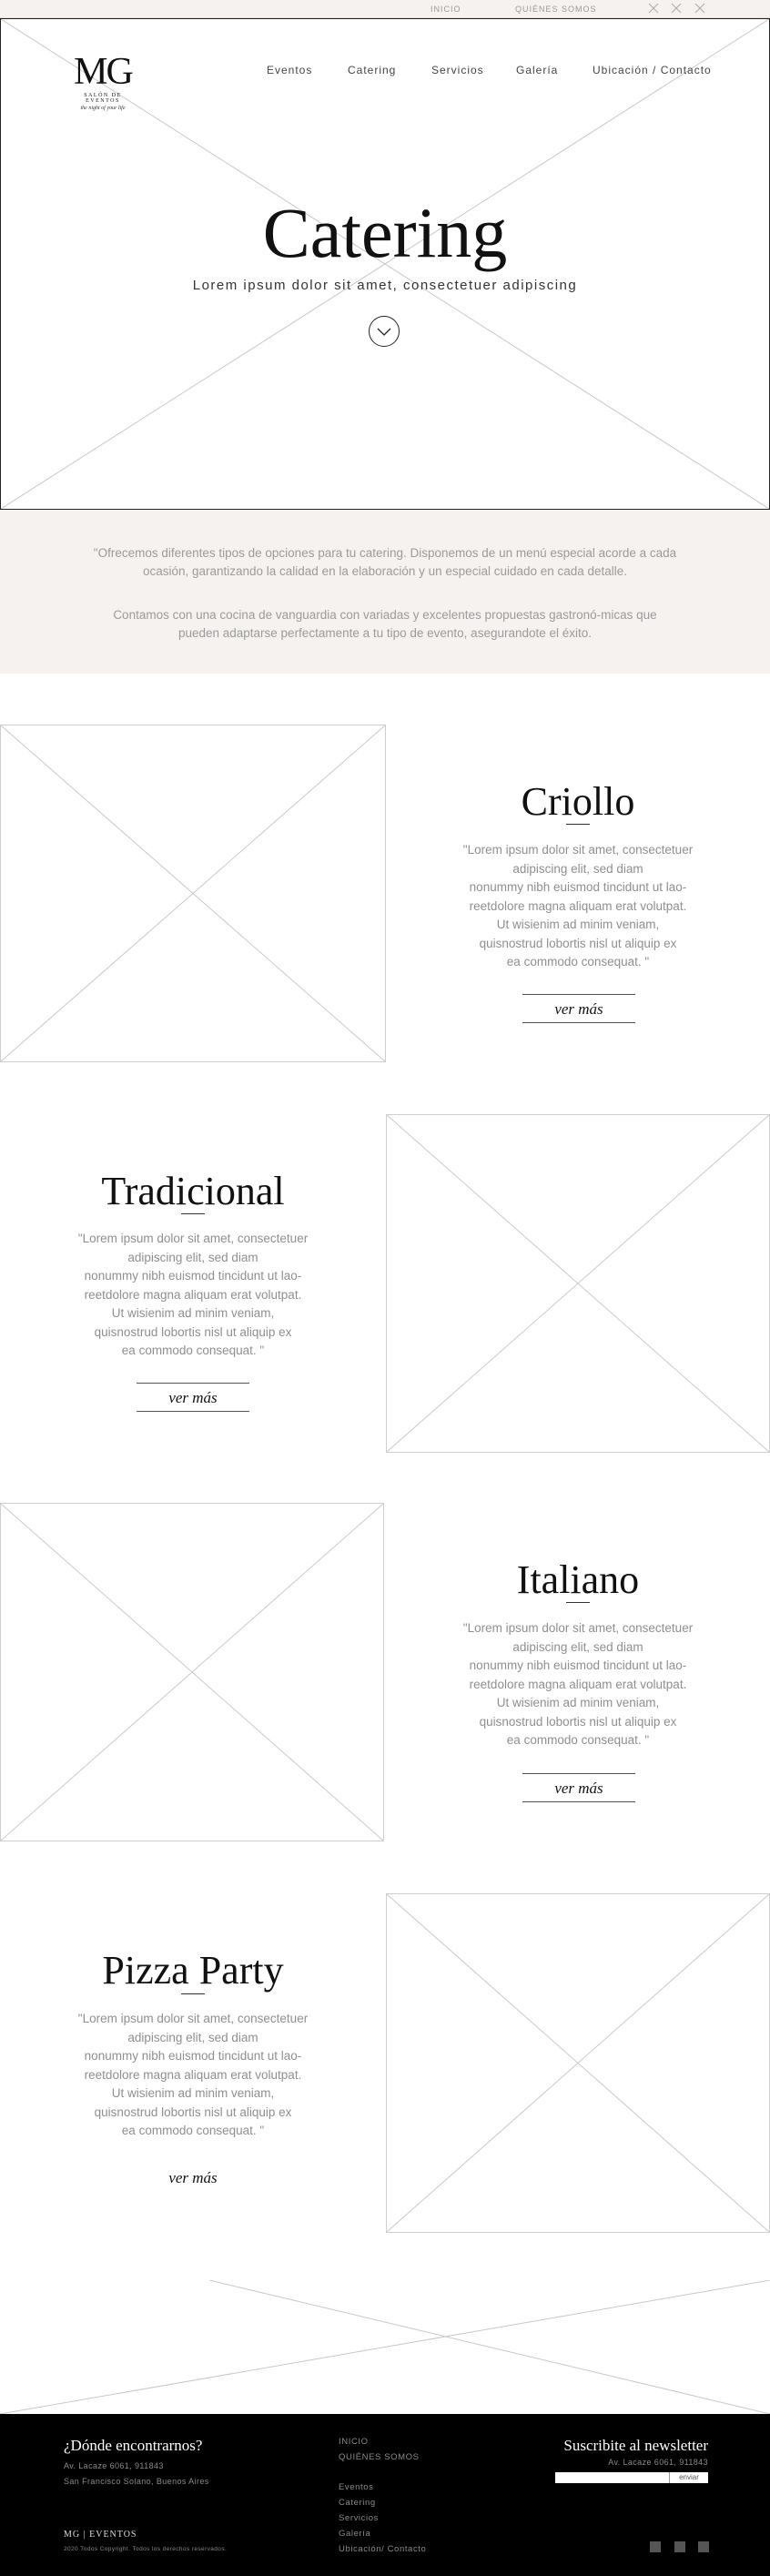 The width and height of the screenshot is (770, 2576). I want to click on footer-address: Av. Lacaze 6061, 911843, so click(114, 2465).